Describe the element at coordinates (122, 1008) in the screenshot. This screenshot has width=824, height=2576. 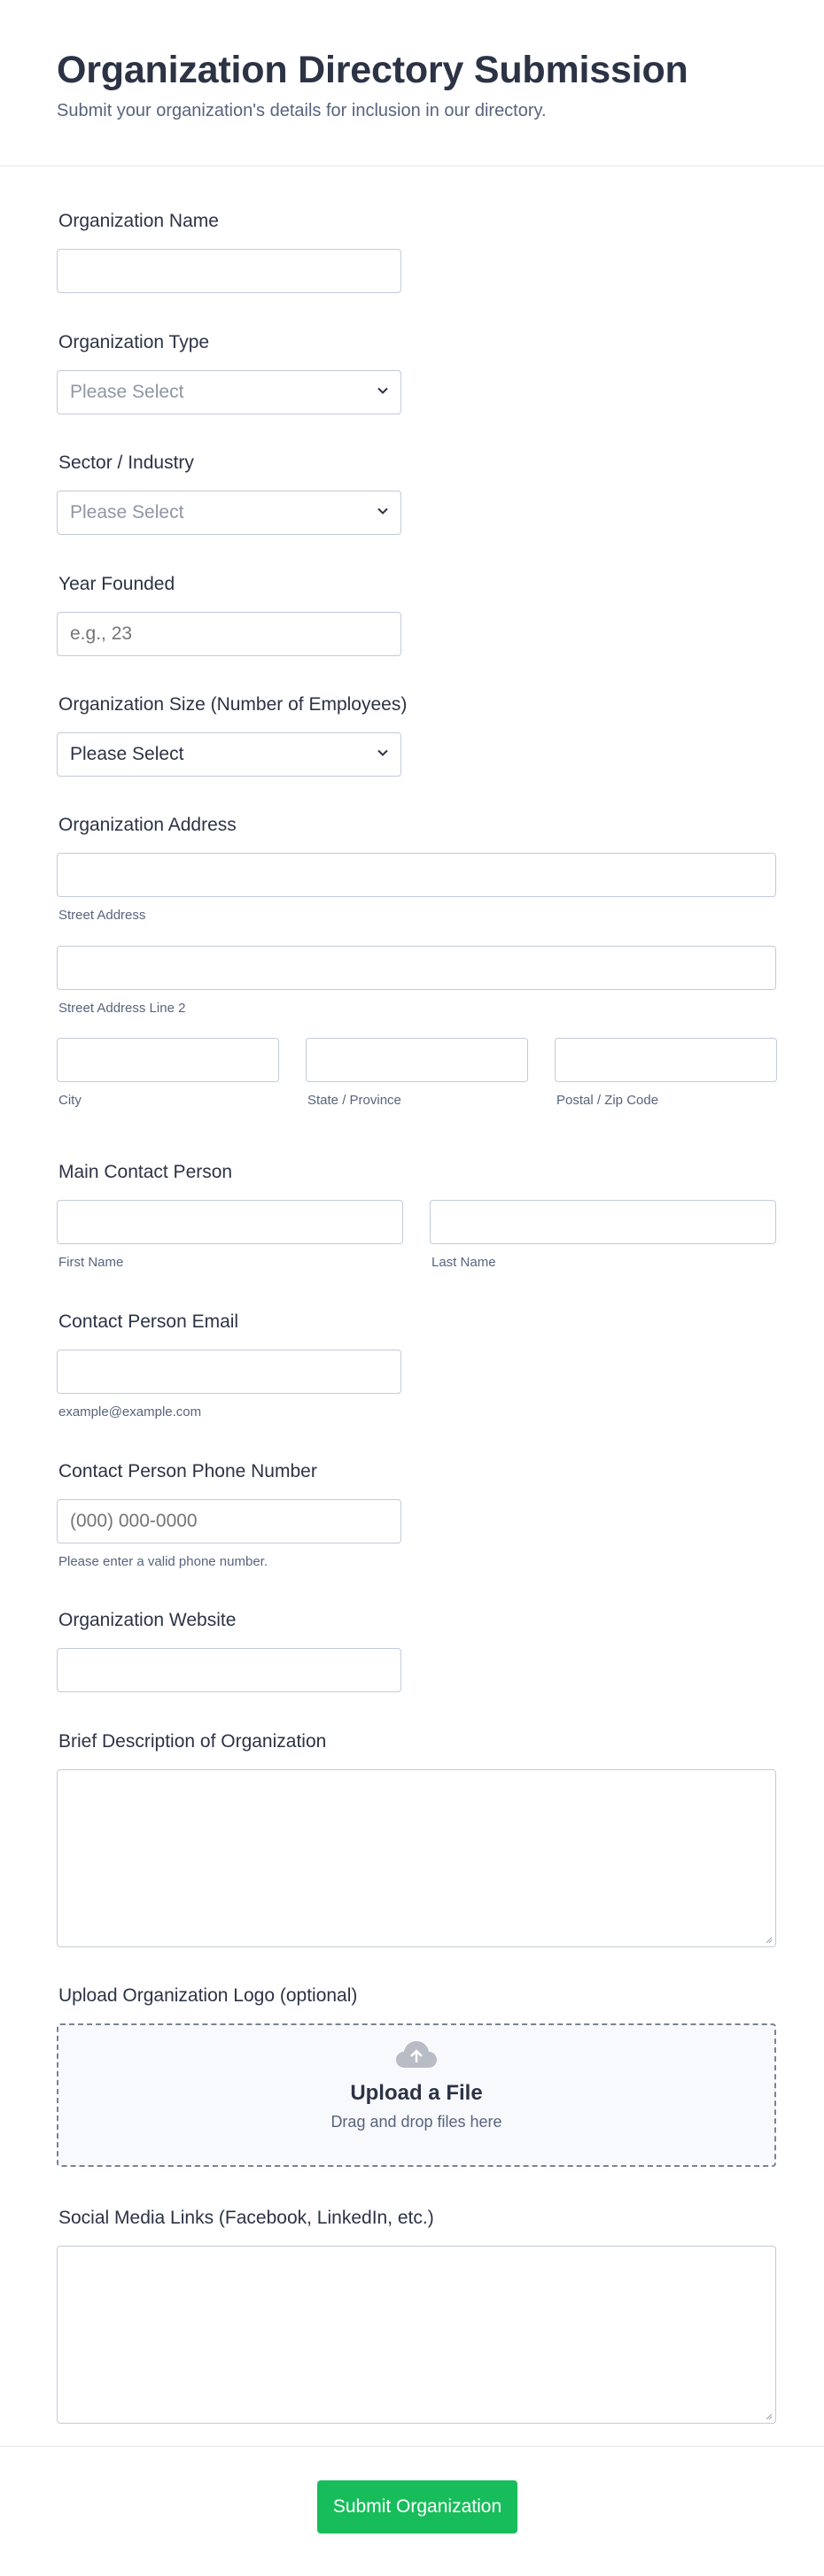
I see `street-address-line2-sublabel: Street Address Line 2` at that location.